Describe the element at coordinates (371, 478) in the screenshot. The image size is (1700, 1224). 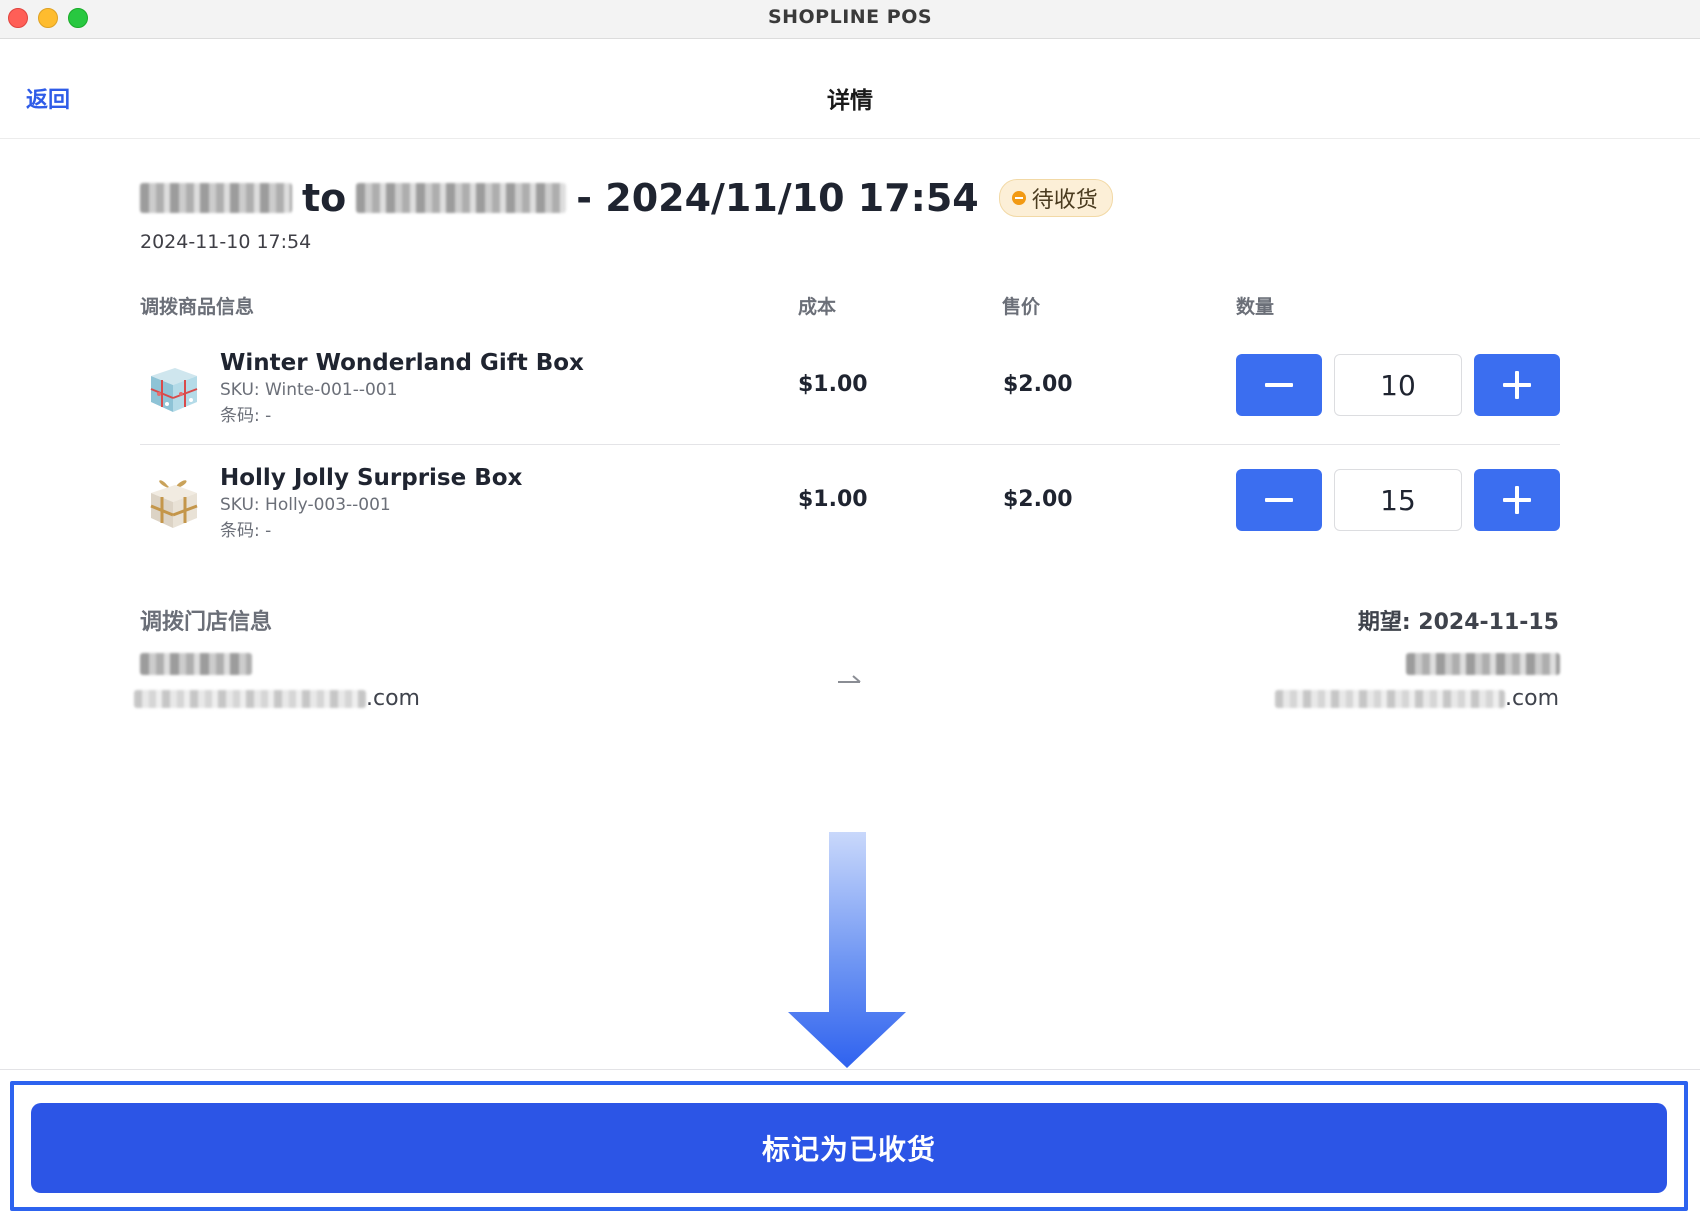
I see `product-name: Holly Jolly Surprise Box` at that location.